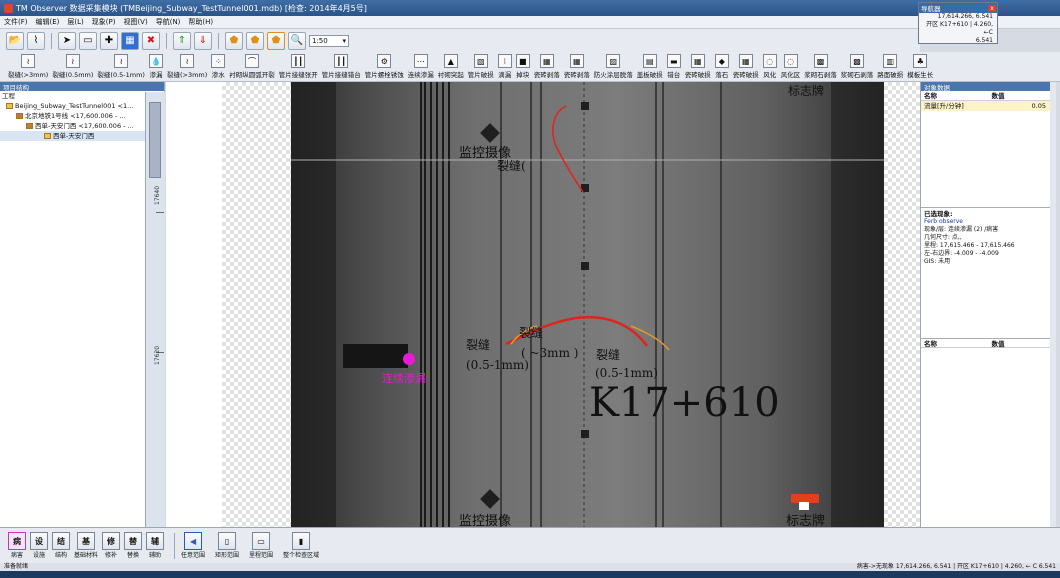  Describe the element at coordinates (155, 309) in the screenshot. I see `mileage-ruler: 17640 17620` at that location.